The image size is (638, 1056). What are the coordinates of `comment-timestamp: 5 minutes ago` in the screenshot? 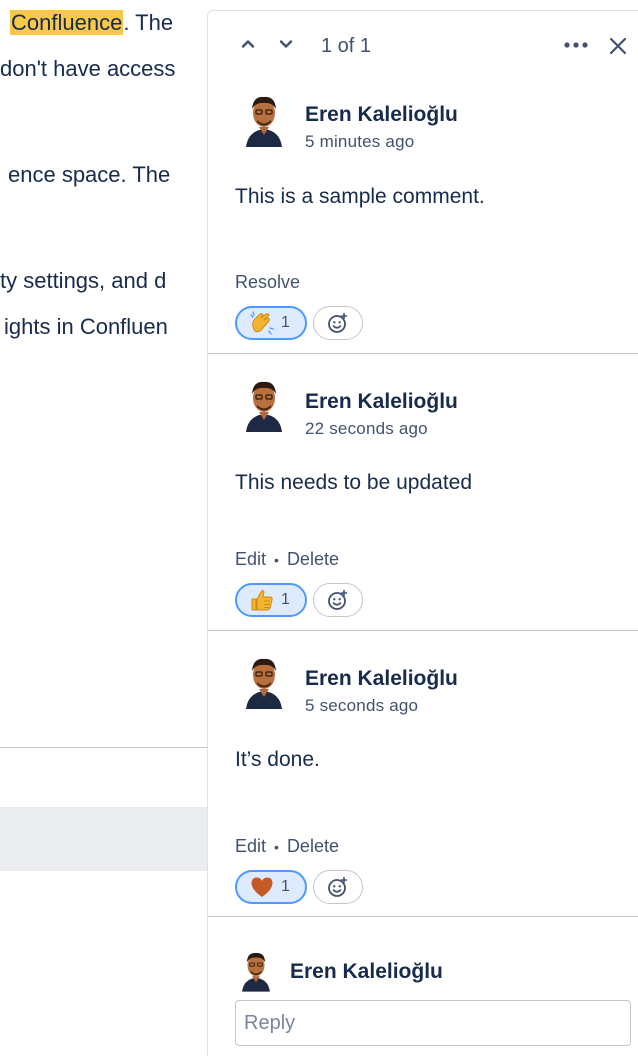 It's located at (360, 141).